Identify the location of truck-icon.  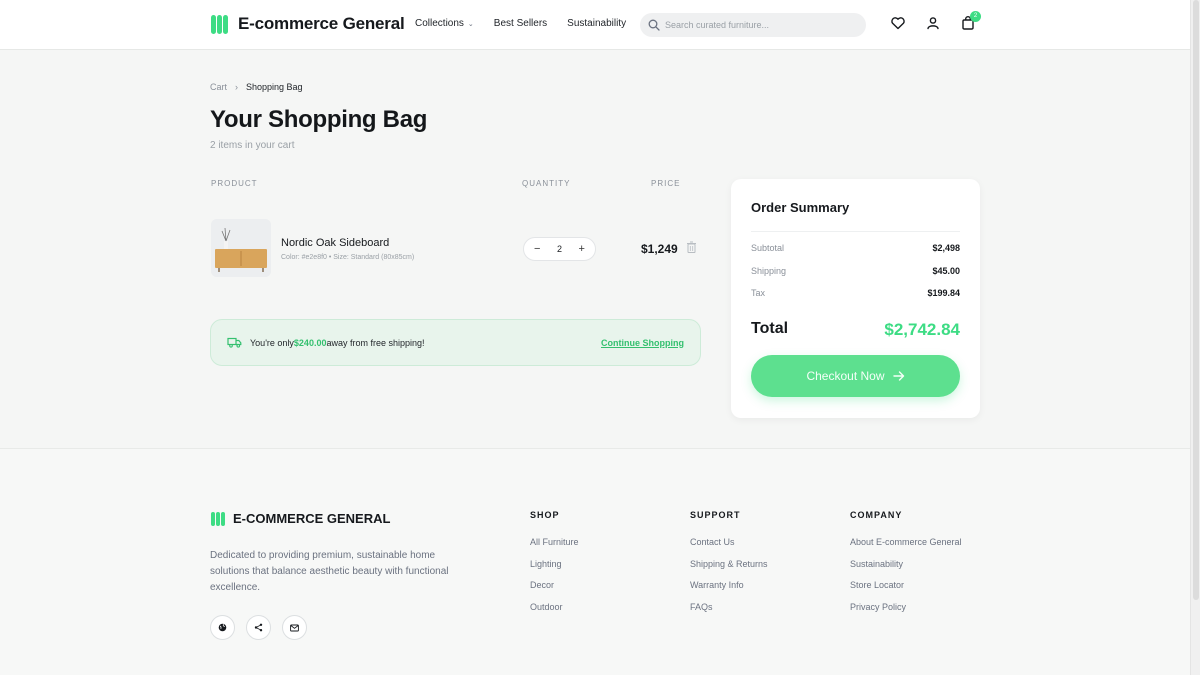
(234, 342).